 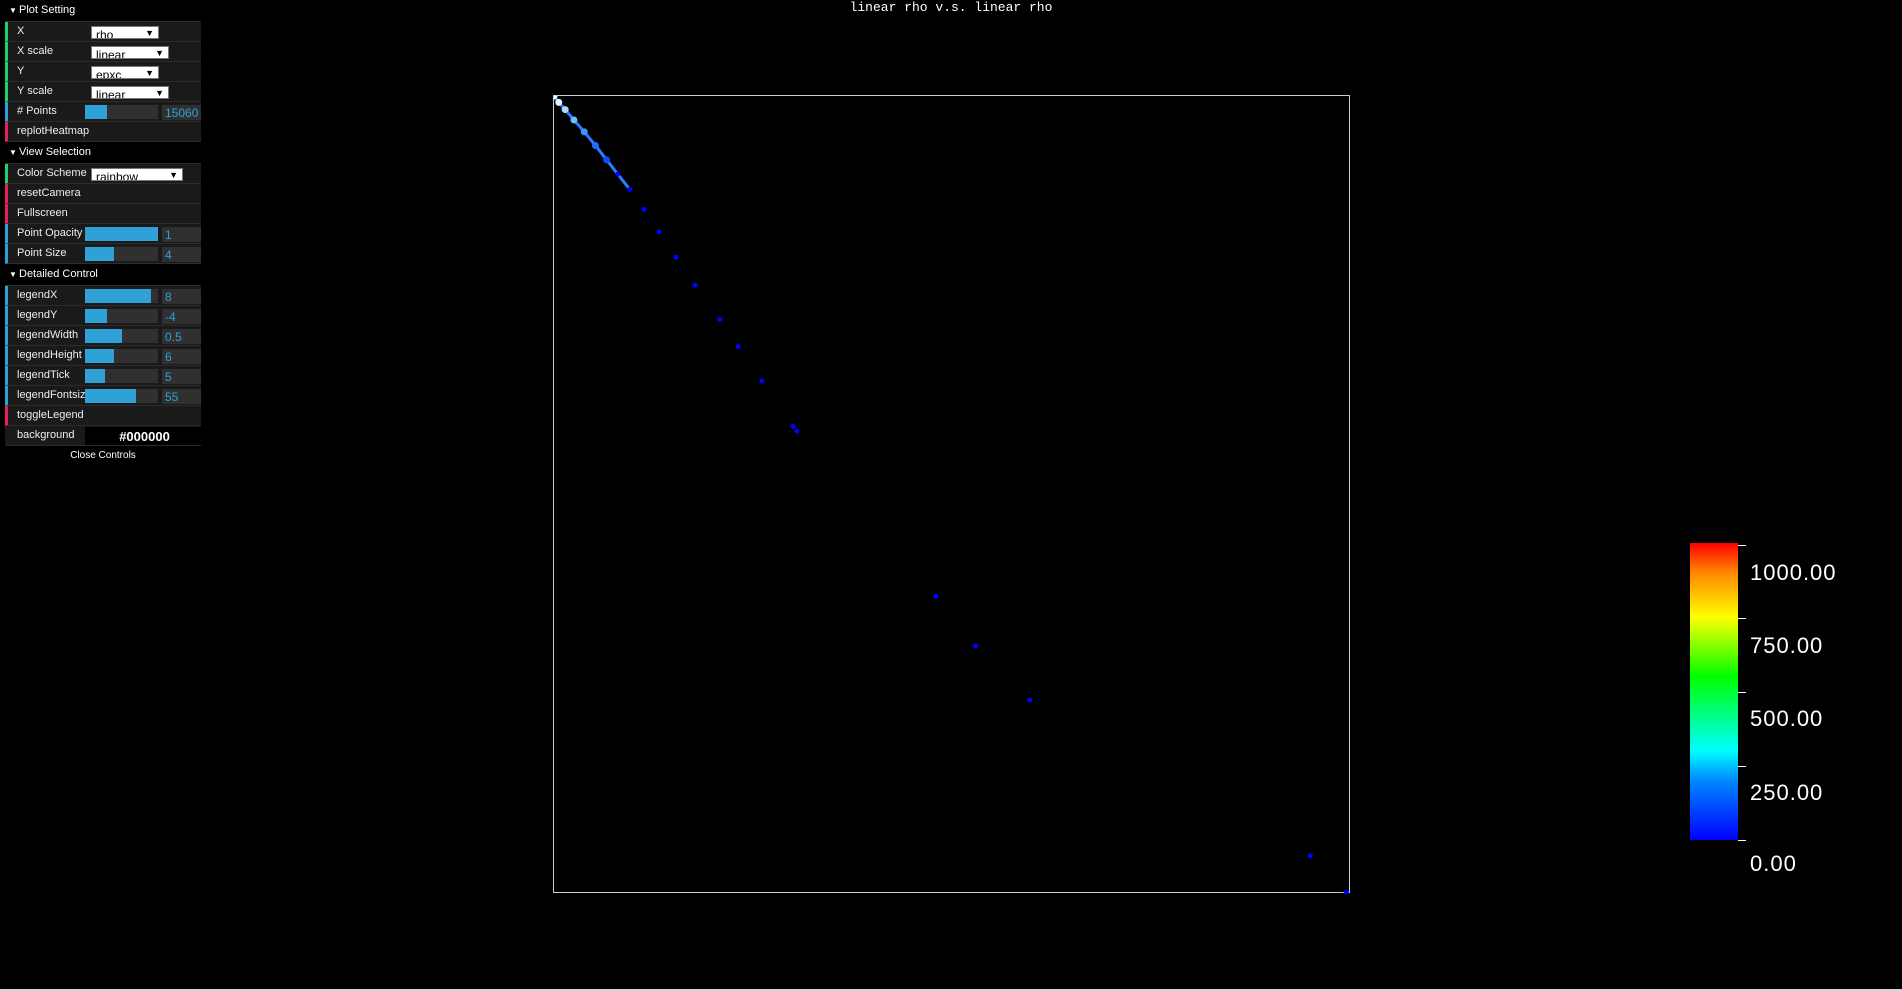 What do you see at coordinates (43, 375) in the screenshot?
I see `legendtick-label: legendTick` at bounding box center [43, 375].